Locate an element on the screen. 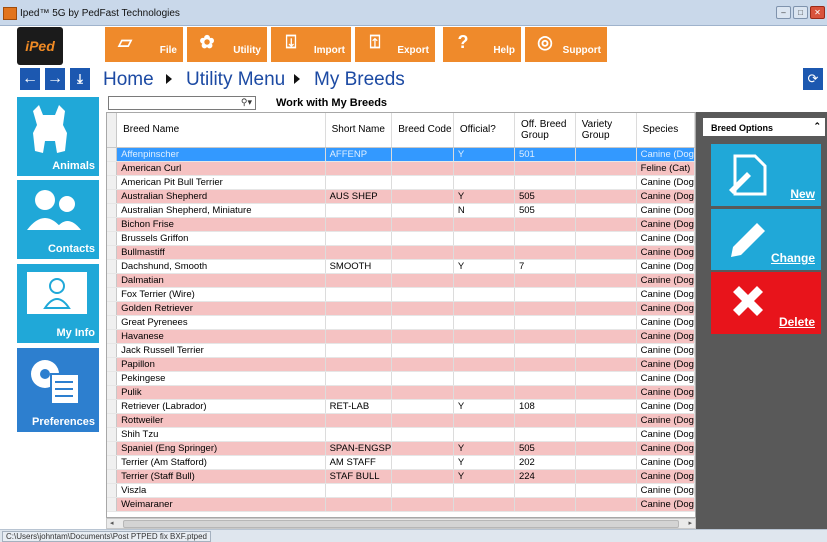  delete-breed-button: Delete is located at coordinates (766, 303).